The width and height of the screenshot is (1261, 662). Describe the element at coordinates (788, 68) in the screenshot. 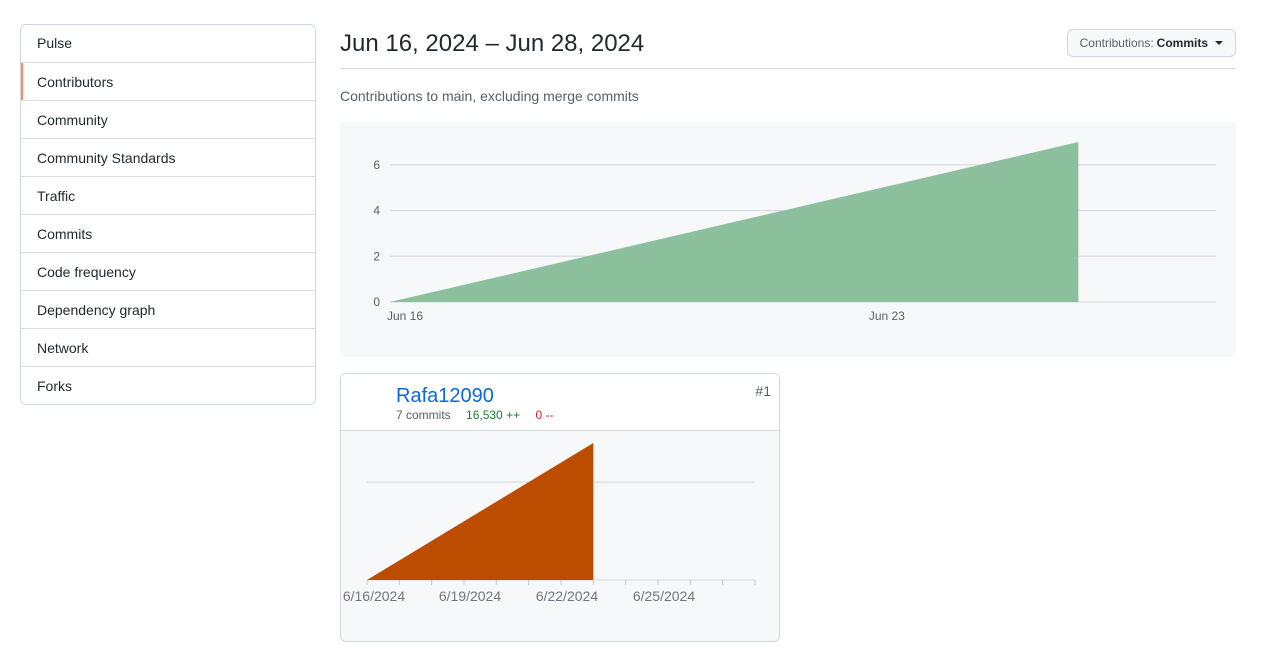

I see `header-divider` at that location.